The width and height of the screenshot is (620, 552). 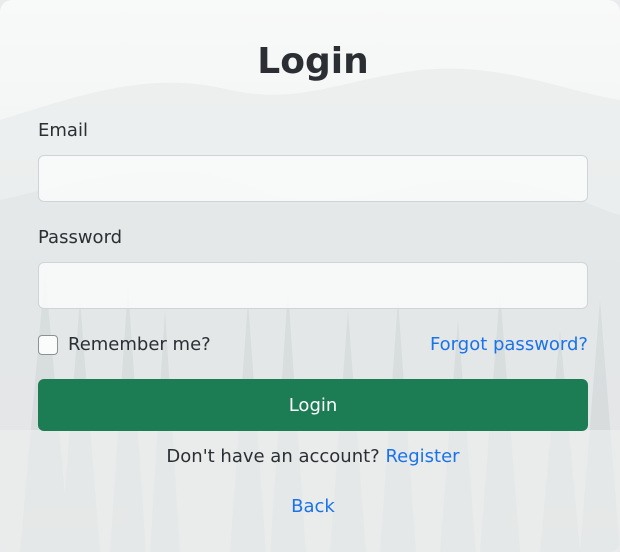 What do you see at coordinates (509, 345) in the screenshot?
I see `forgot-password-link: Forgot password?` at bounding box center [509, 345].